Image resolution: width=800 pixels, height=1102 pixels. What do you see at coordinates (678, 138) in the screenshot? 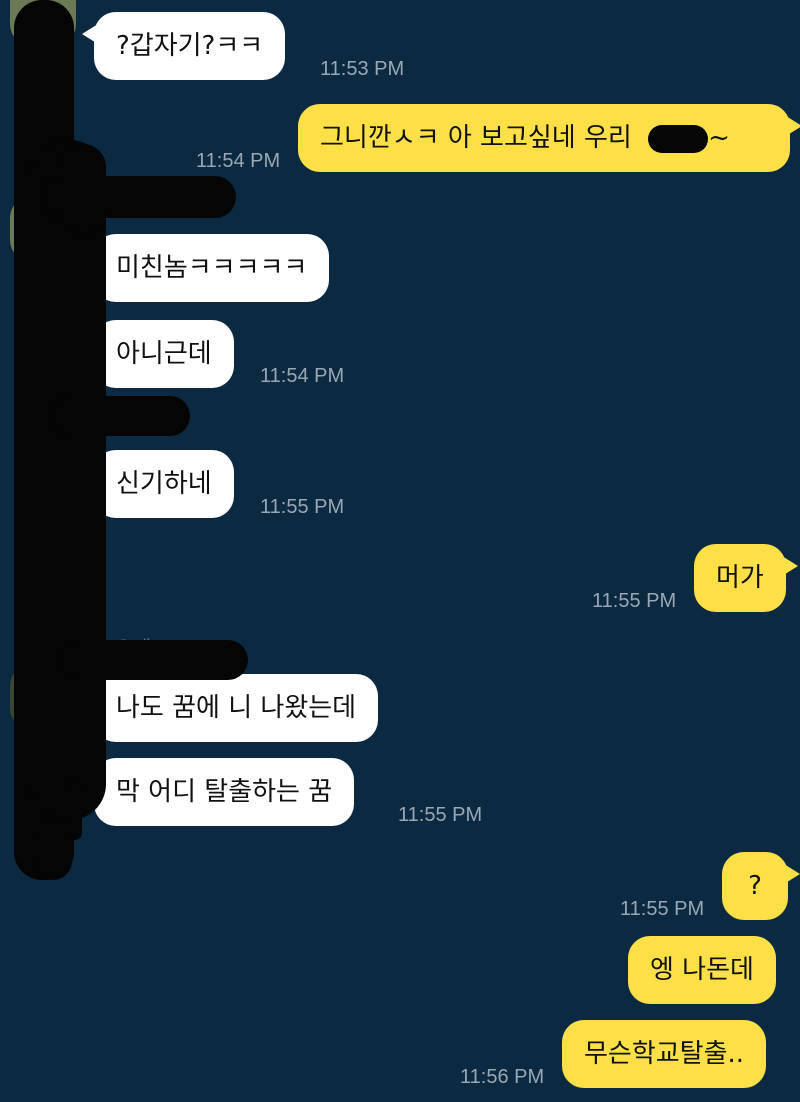
I see `redacted-name` at bounding box center [678, 138].